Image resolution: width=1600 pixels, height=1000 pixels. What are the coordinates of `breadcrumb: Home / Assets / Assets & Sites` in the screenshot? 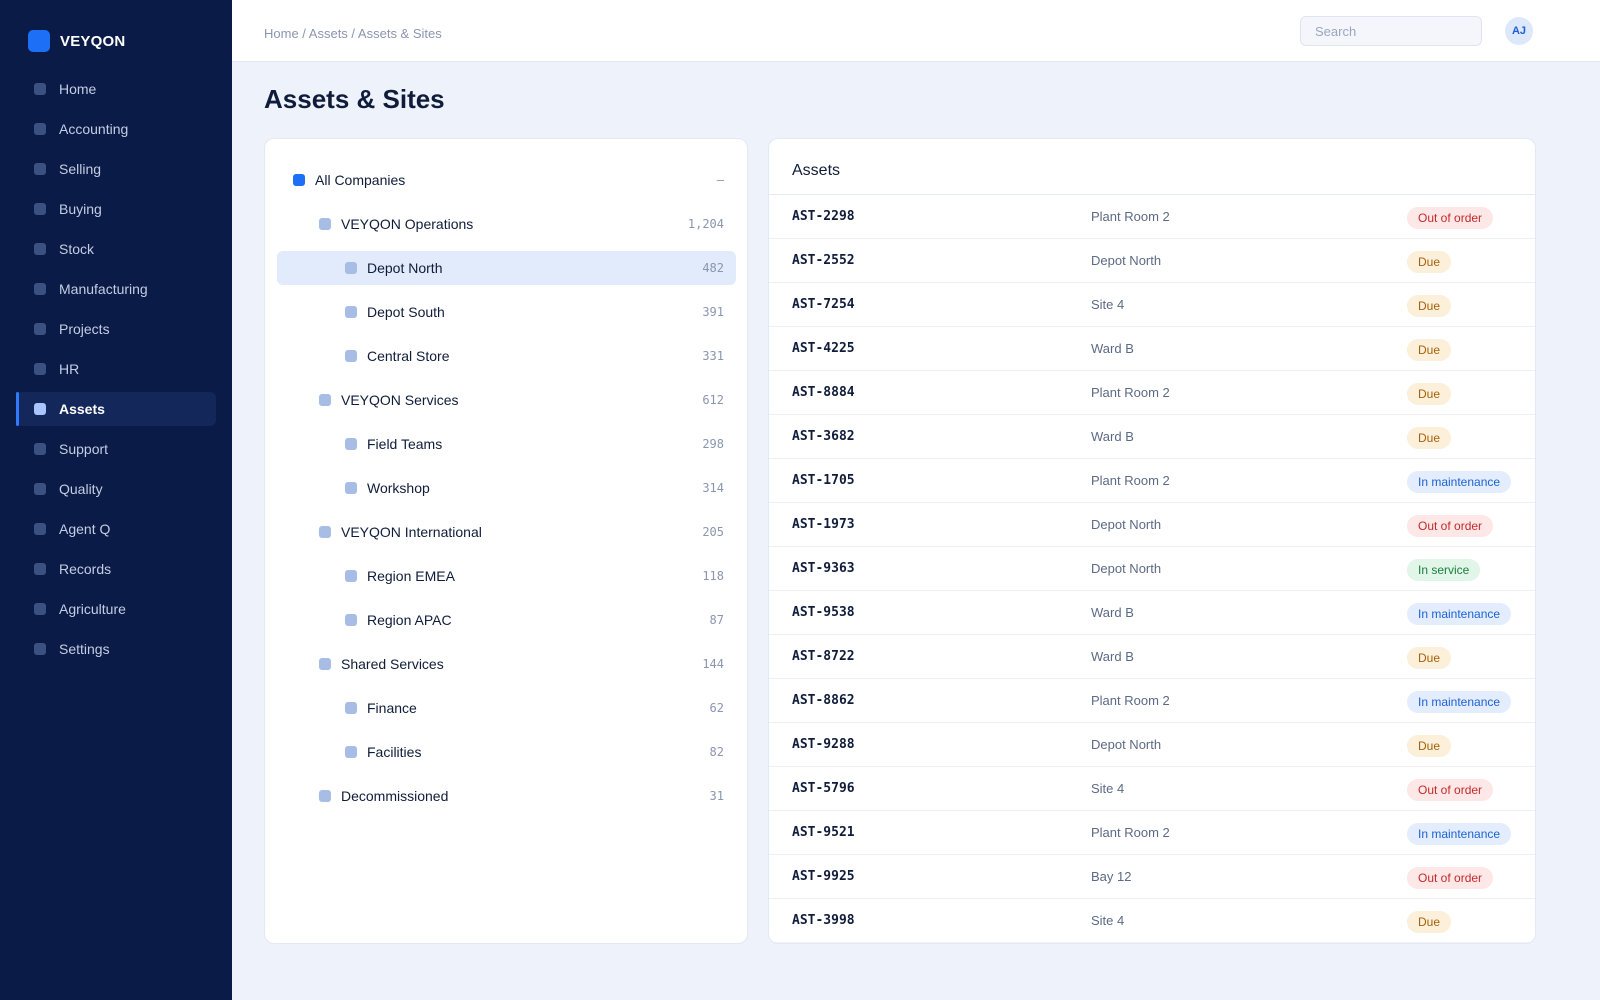 It's located at (353, 33).